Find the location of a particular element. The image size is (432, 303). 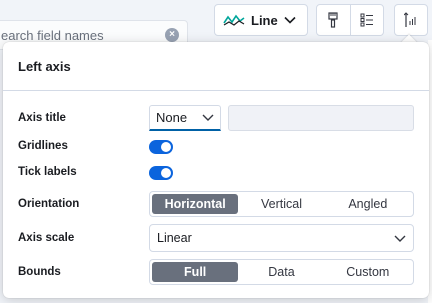

tick-labels-label: Tick labels is located at coordinates (47, 172).